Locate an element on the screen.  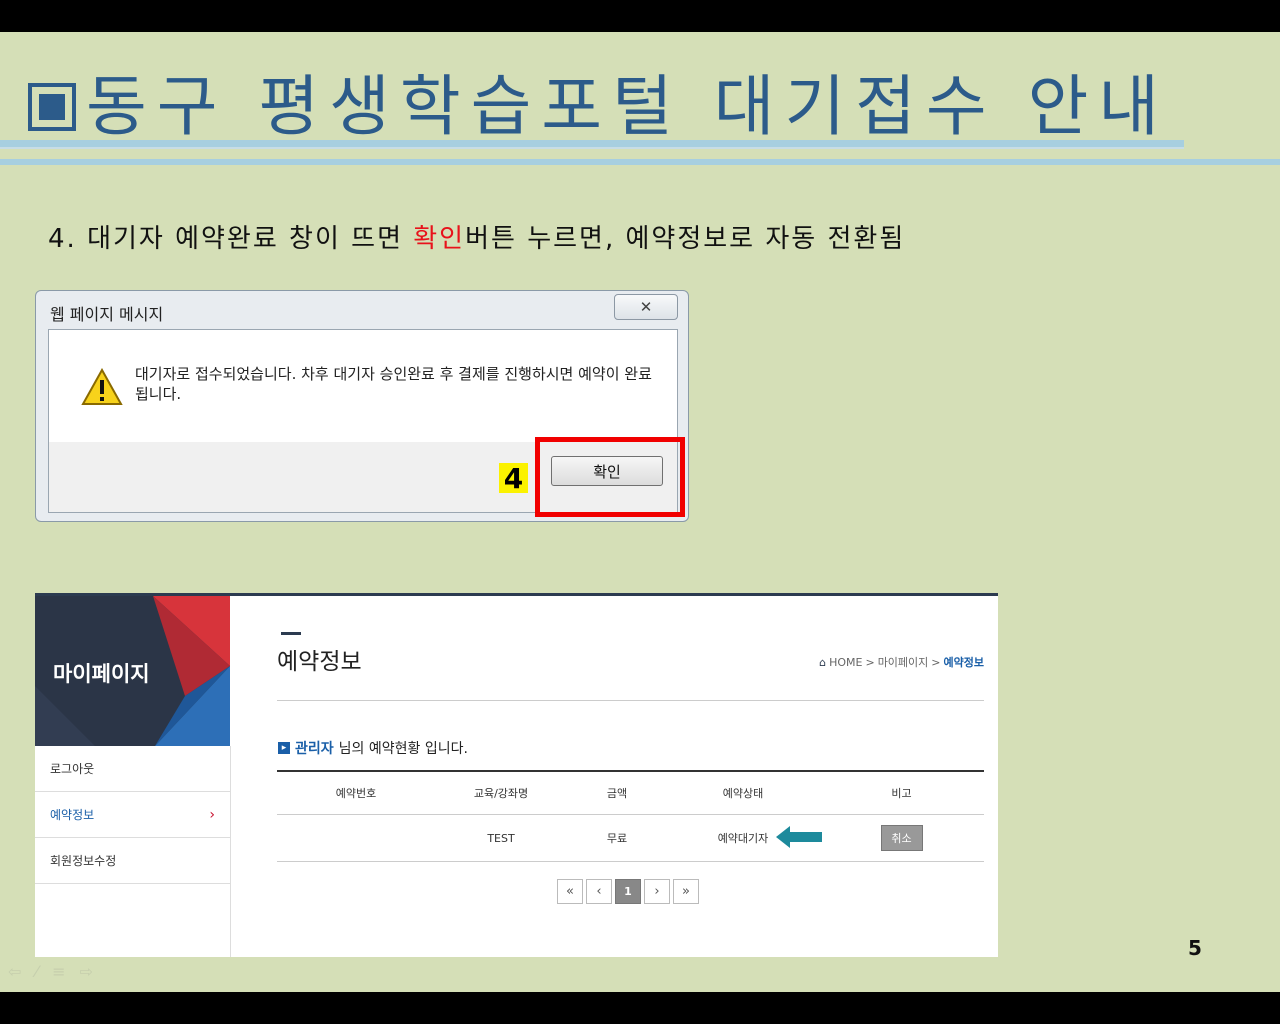
column-header: 교육/강좌명 is located at coordinates (501, 793).